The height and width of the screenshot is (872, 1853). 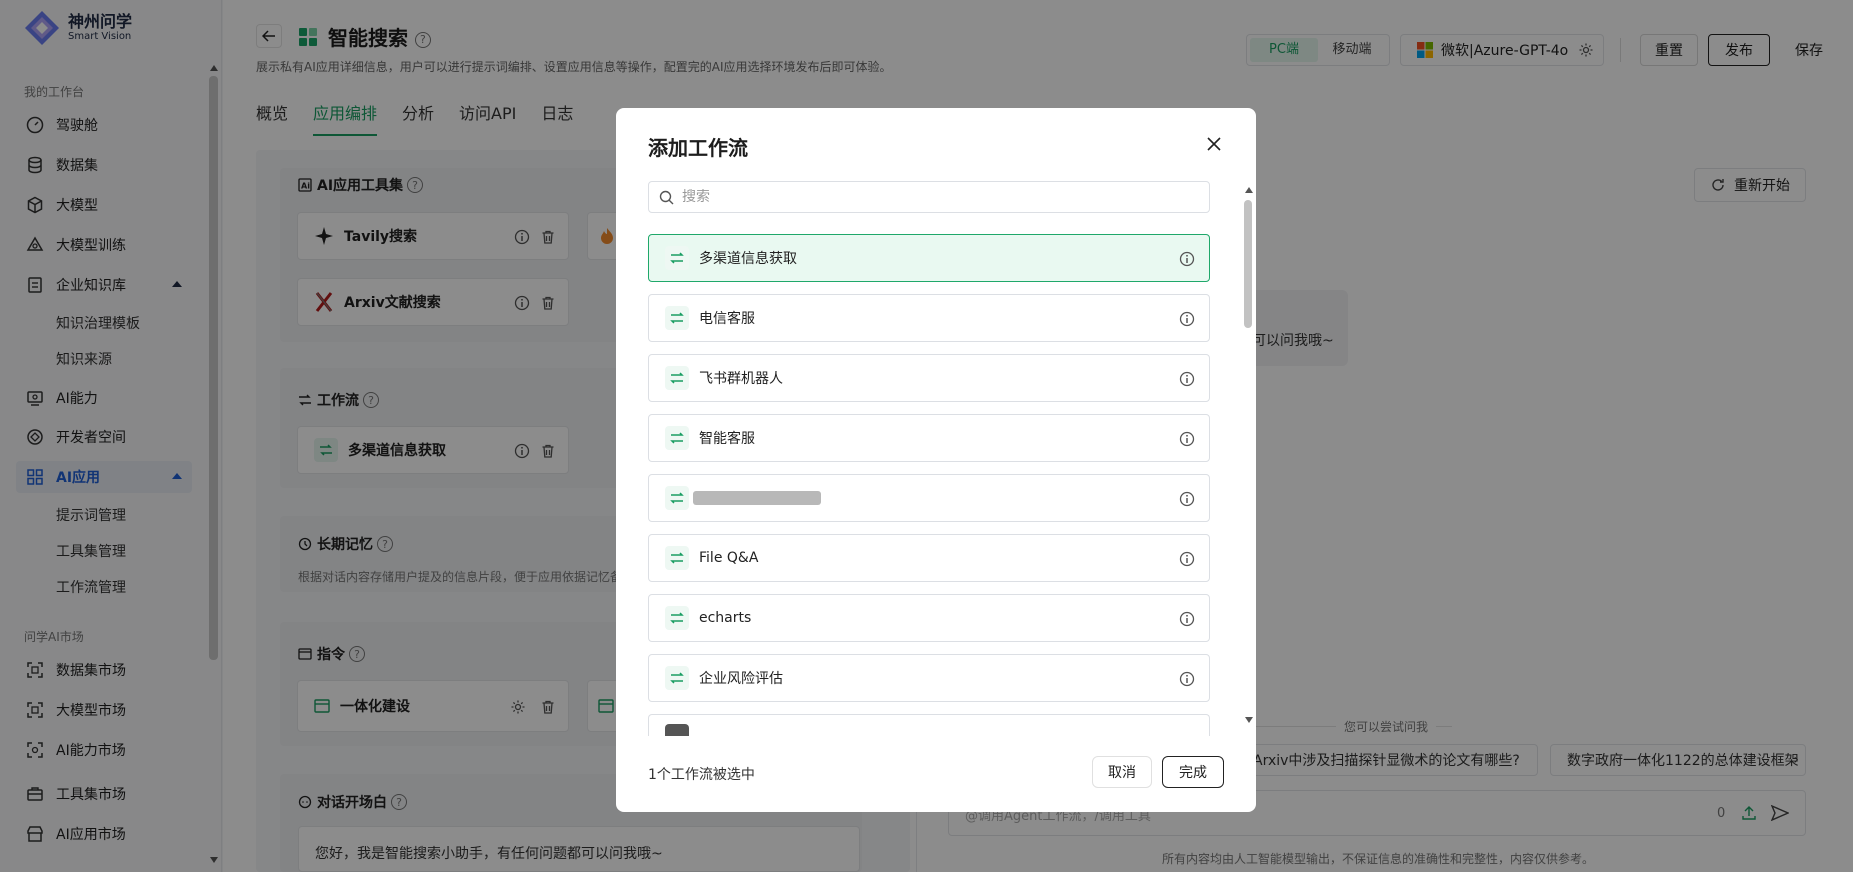 What do you see at coordinates (929, 678) in the screenshot?
I see `workflow-option-8: 企业风险评估` at bounding box center [929, 678].